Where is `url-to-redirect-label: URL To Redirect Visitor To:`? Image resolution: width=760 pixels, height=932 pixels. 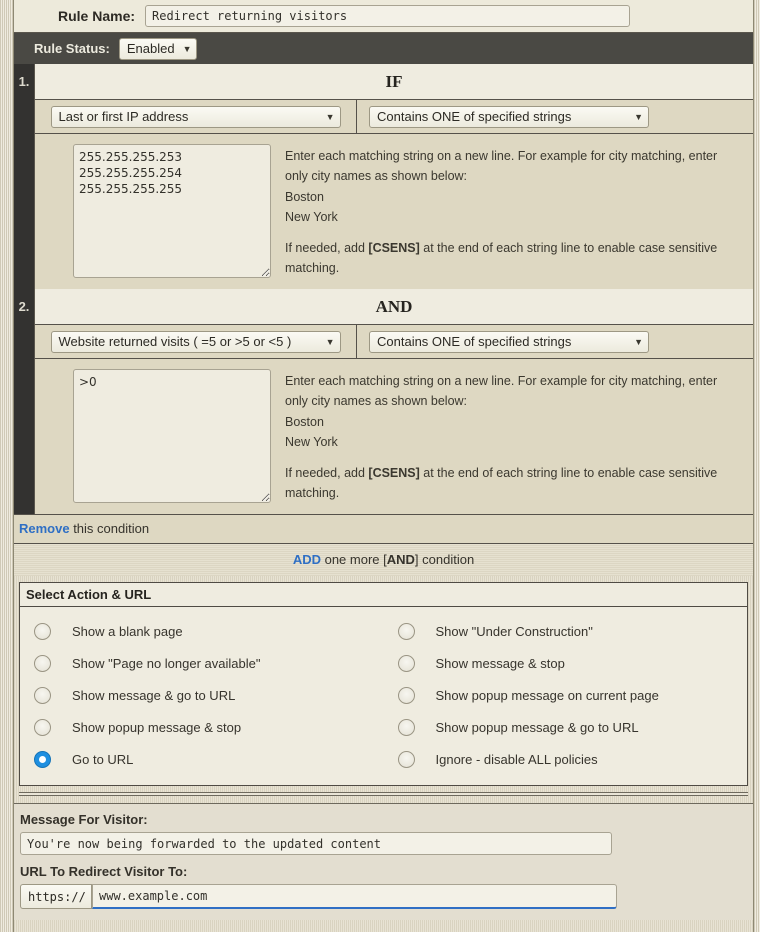
url-to-redirect-label: URL To Redirect Visitor To: is located at coordinates (104, 871).